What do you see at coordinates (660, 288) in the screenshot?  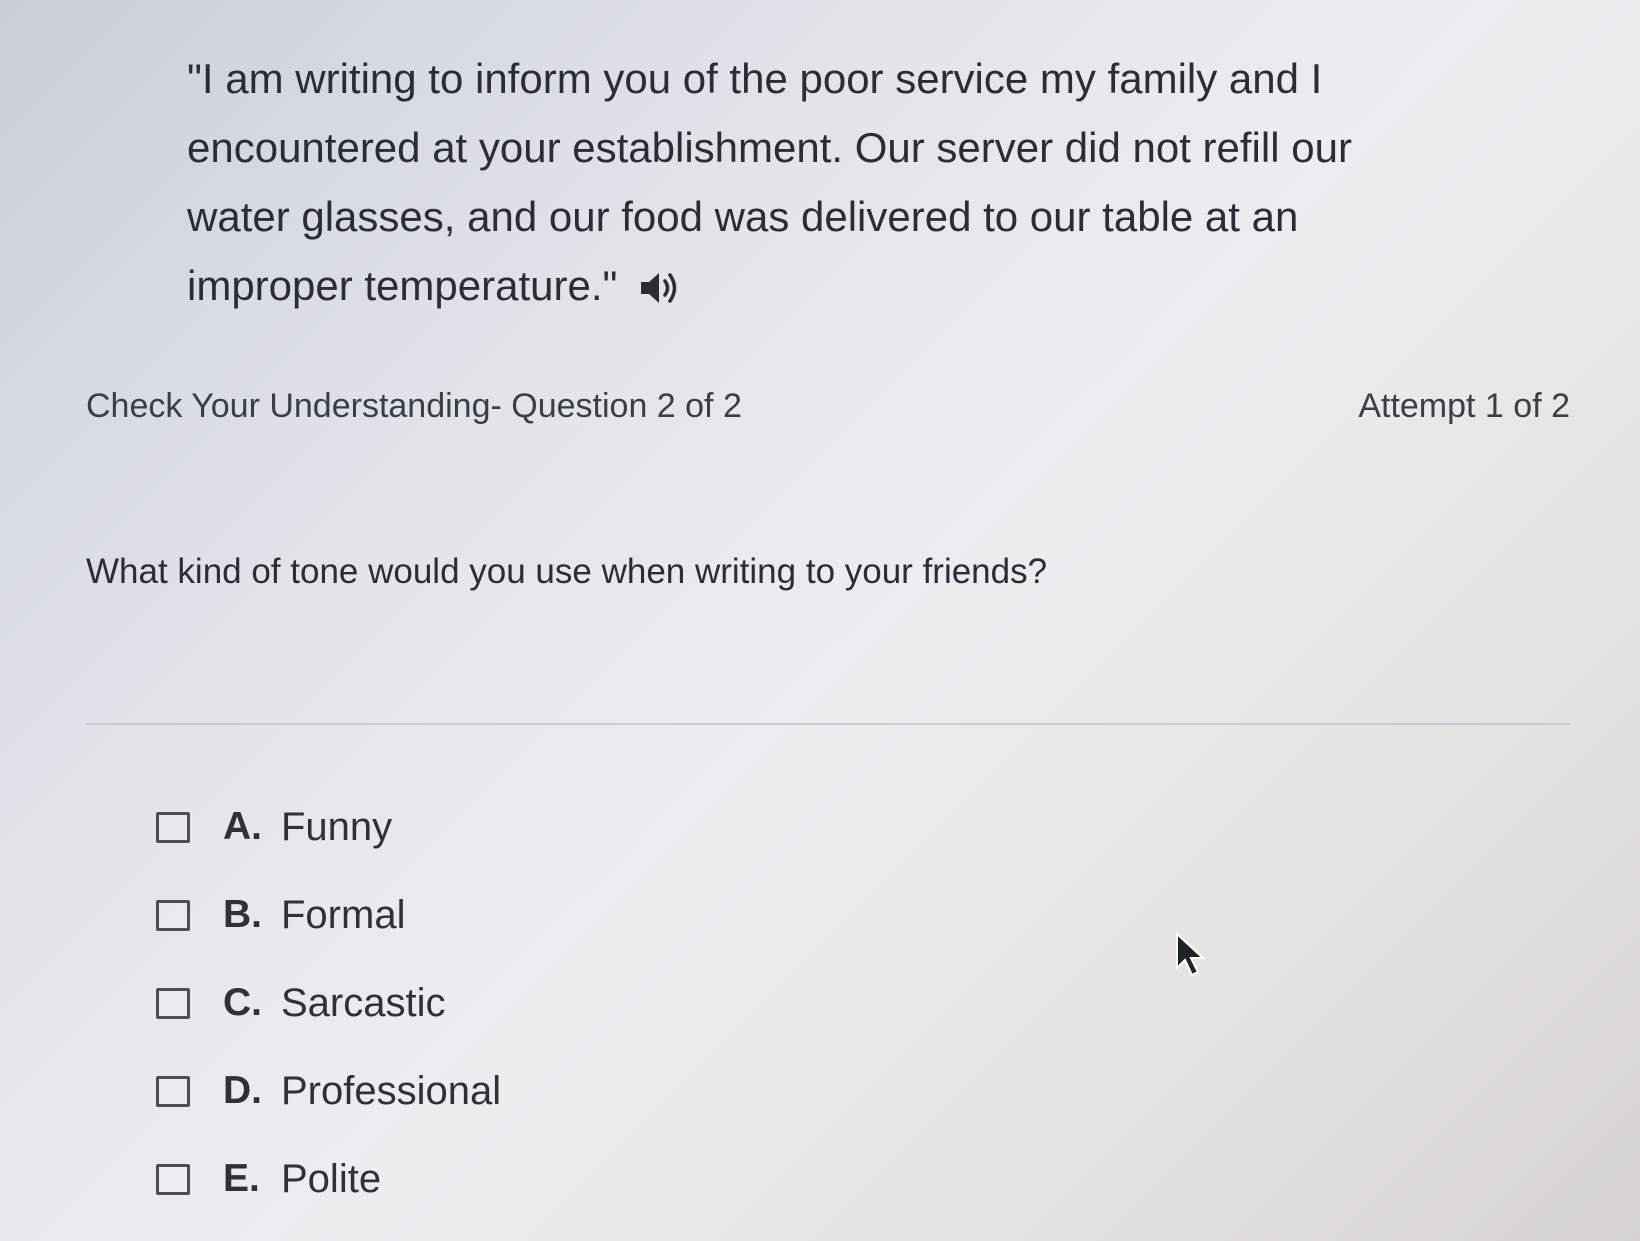 I see `speaker-icon` at bounding box center [660, 288].